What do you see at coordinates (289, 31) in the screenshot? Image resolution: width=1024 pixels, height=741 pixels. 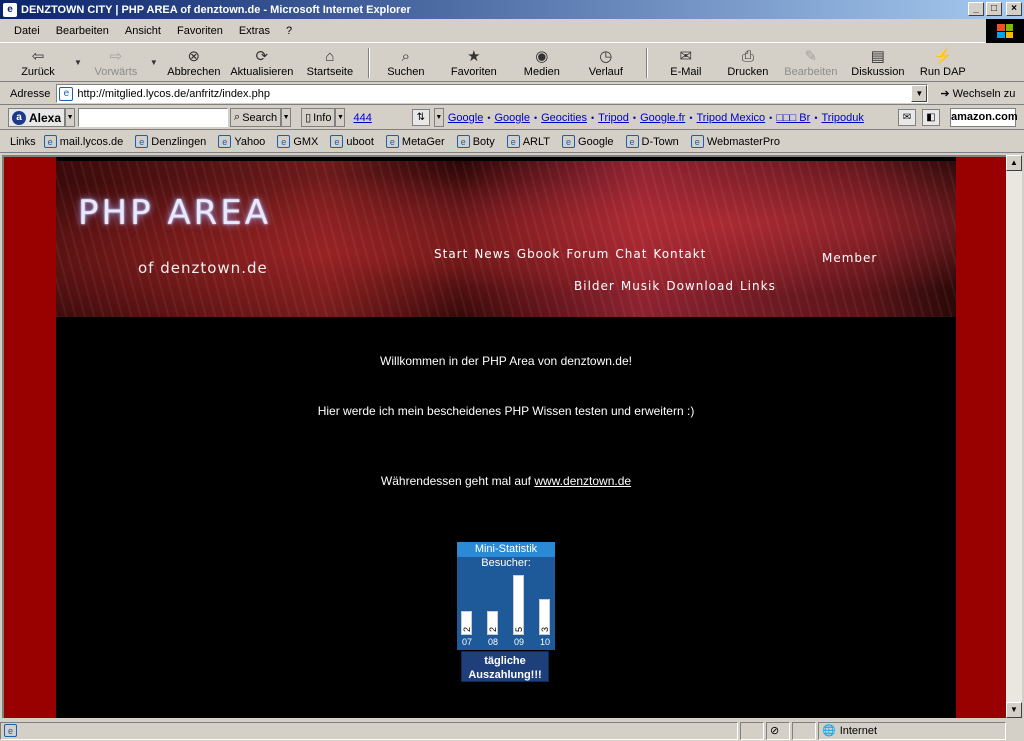 I see `menu-help: ?` at bounding box center [289, 31].